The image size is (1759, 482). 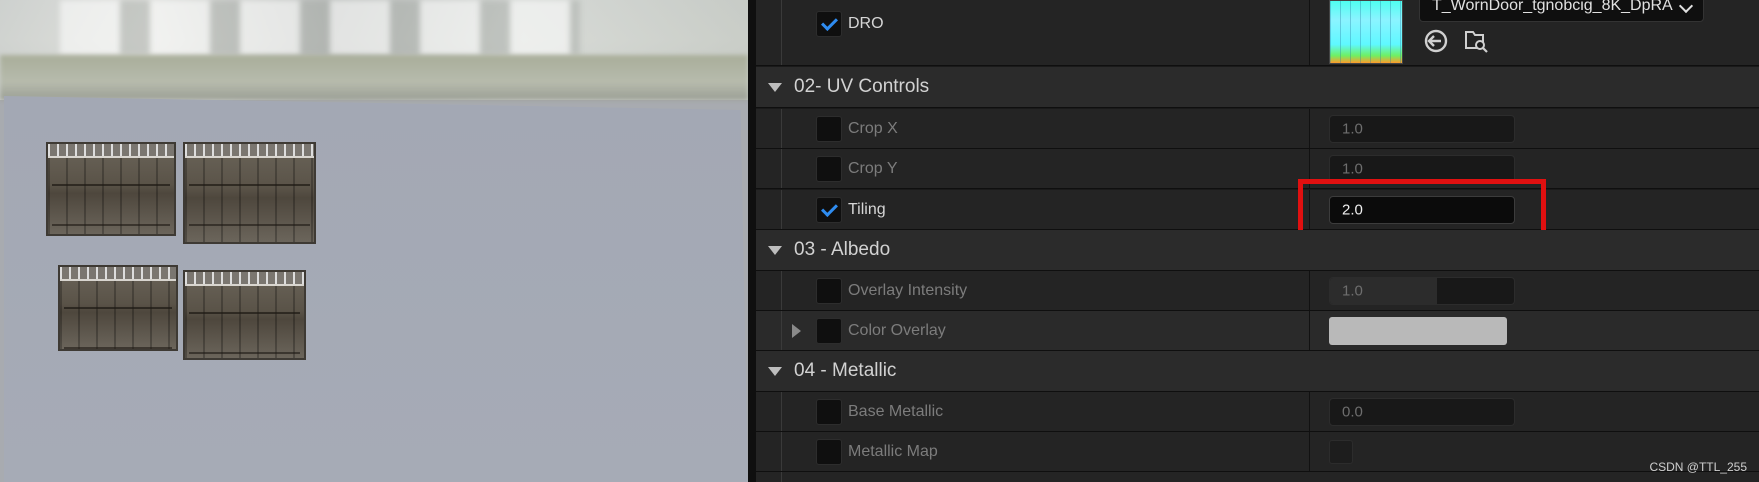 What do you see at coordinates (896, 411) in the screenshot?
I see `base-metallic-label: Base Metallic` at bounding box center [896, 411].